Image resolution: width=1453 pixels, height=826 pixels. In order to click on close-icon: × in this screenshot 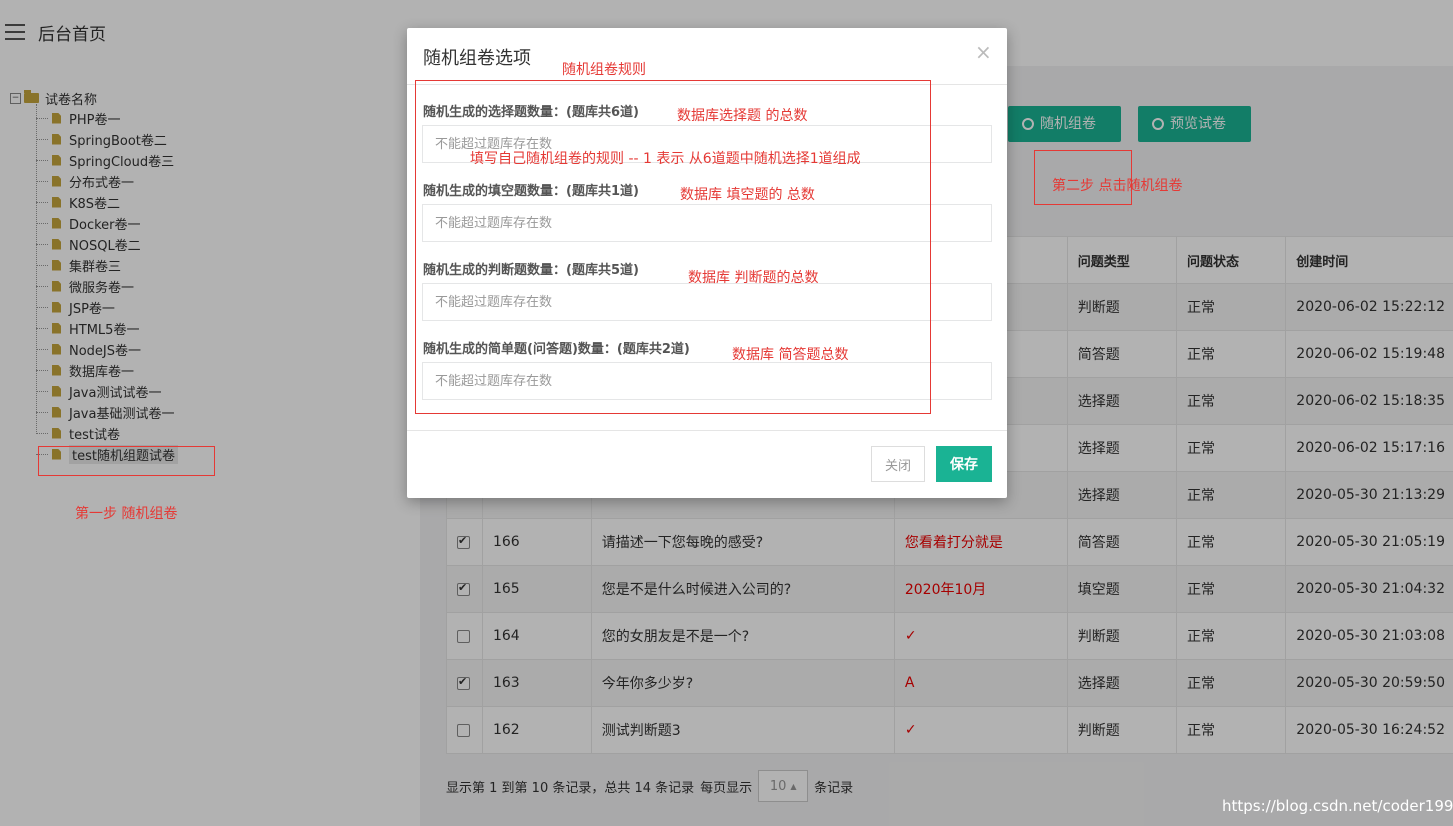, I will do `click(983, 52)`.